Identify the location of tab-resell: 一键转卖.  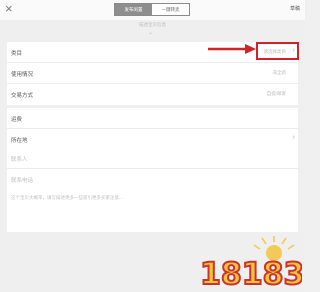
(170, 9).